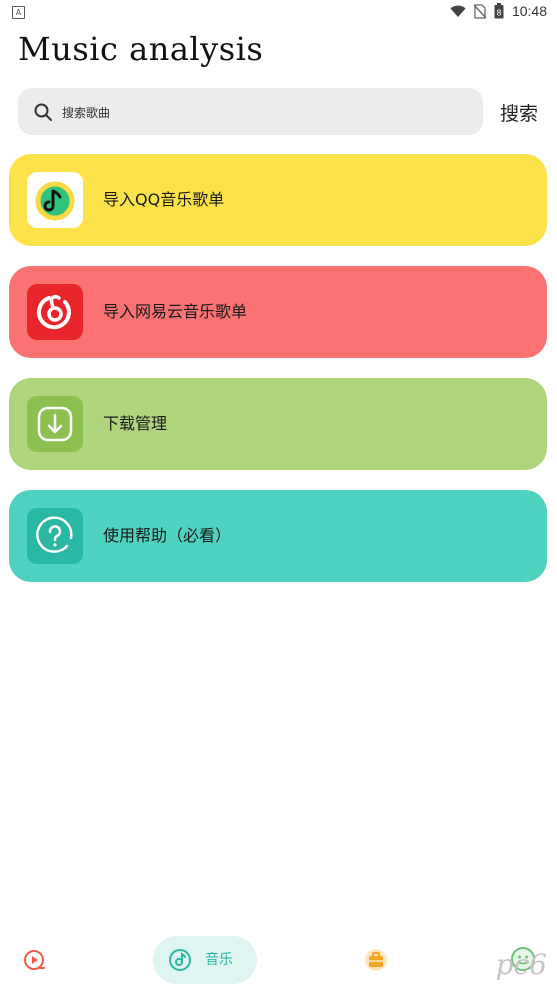 This screenshot has height=995, width=557. I want to click on nav-music-tab: 音乐, so click(205, 960).